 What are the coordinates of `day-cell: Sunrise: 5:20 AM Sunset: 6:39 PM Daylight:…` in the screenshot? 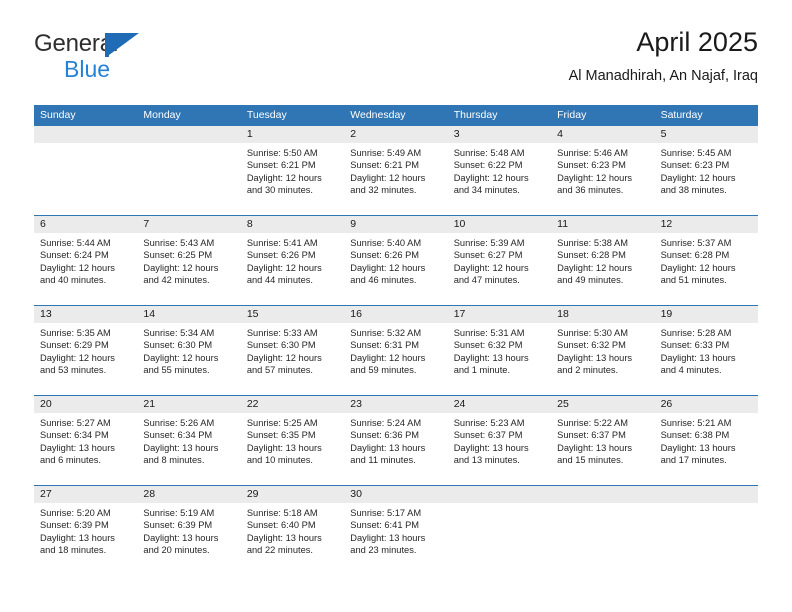 It's located at (85, 539).